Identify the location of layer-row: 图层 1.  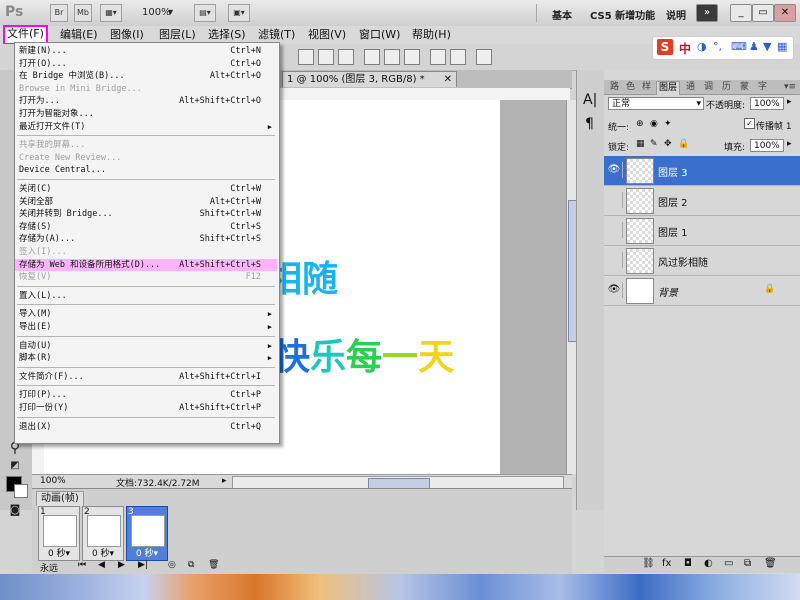
(702, 231).